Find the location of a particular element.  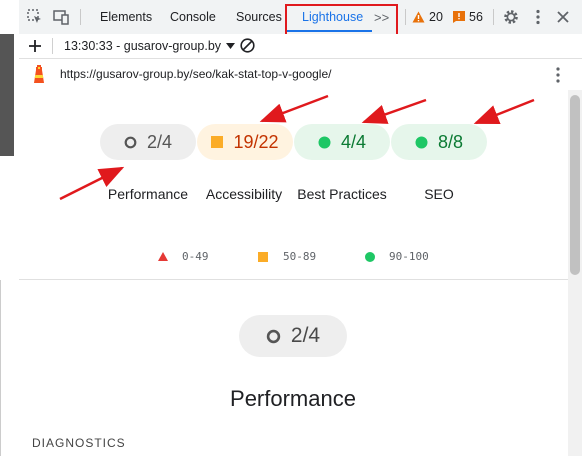

seo-score-pill: 8/8 is located at coordinates (439, 142).